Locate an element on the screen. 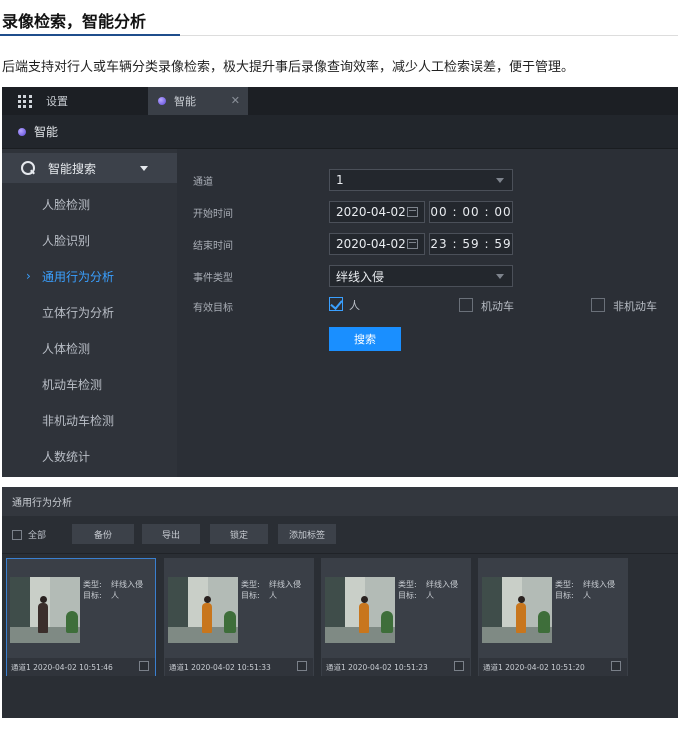  sidebar-group-smart-search: 智能搜索 is located at coordinates (89, 168).